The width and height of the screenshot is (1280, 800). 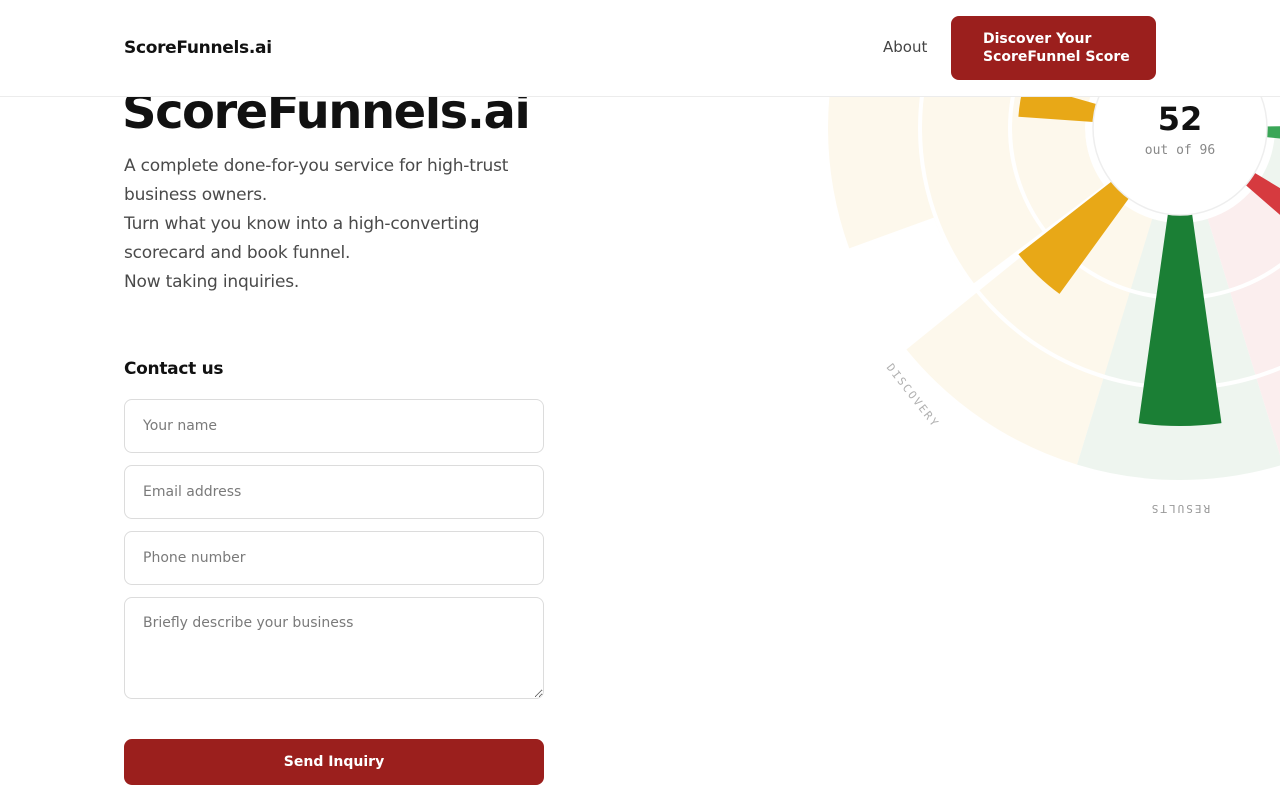 I want to click on score-value: 52, so click(x=1180, y=119).